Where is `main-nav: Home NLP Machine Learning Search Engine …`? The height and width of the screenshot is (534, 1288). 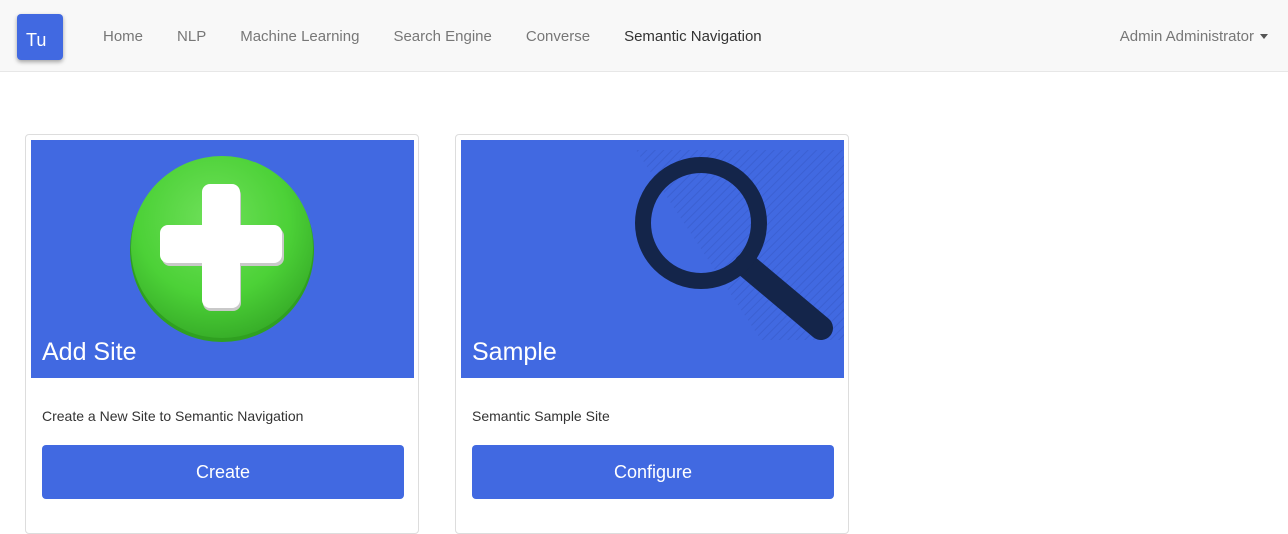
main-nav: Home NLP Machine Learning Search Engine … is located at coordinates (432, 36).